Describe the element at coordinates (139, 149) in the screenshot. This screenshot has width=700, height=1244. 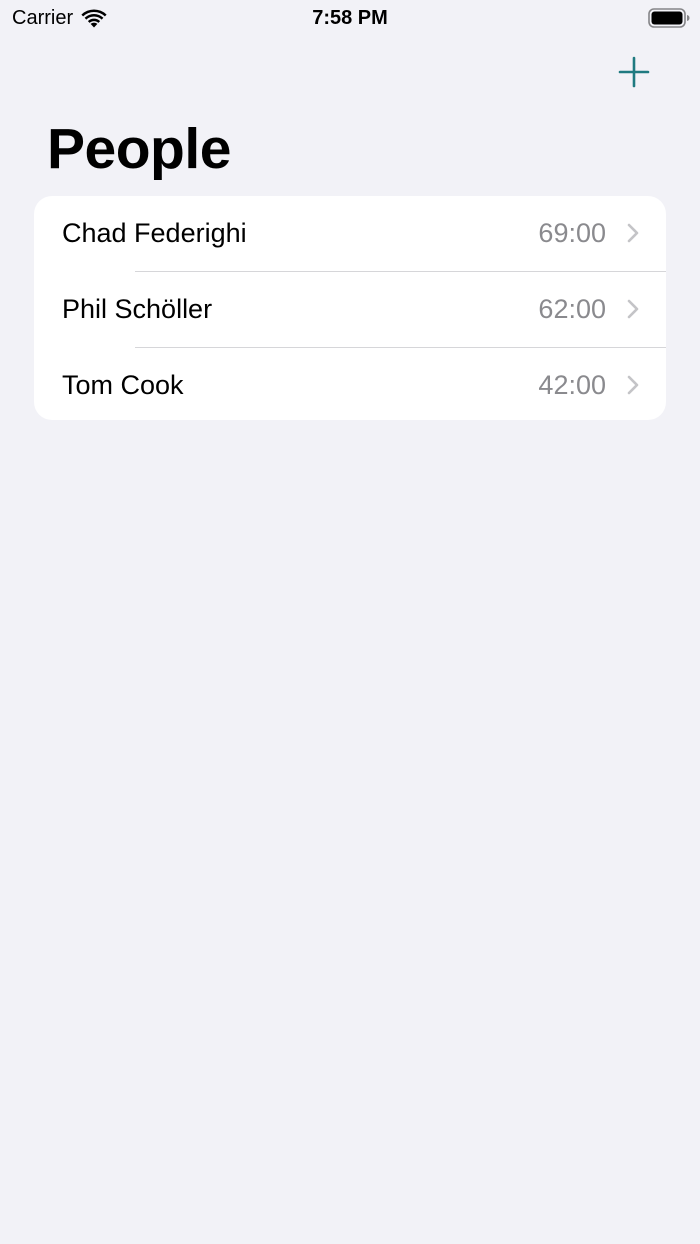
I see `page-title: People` at that location.